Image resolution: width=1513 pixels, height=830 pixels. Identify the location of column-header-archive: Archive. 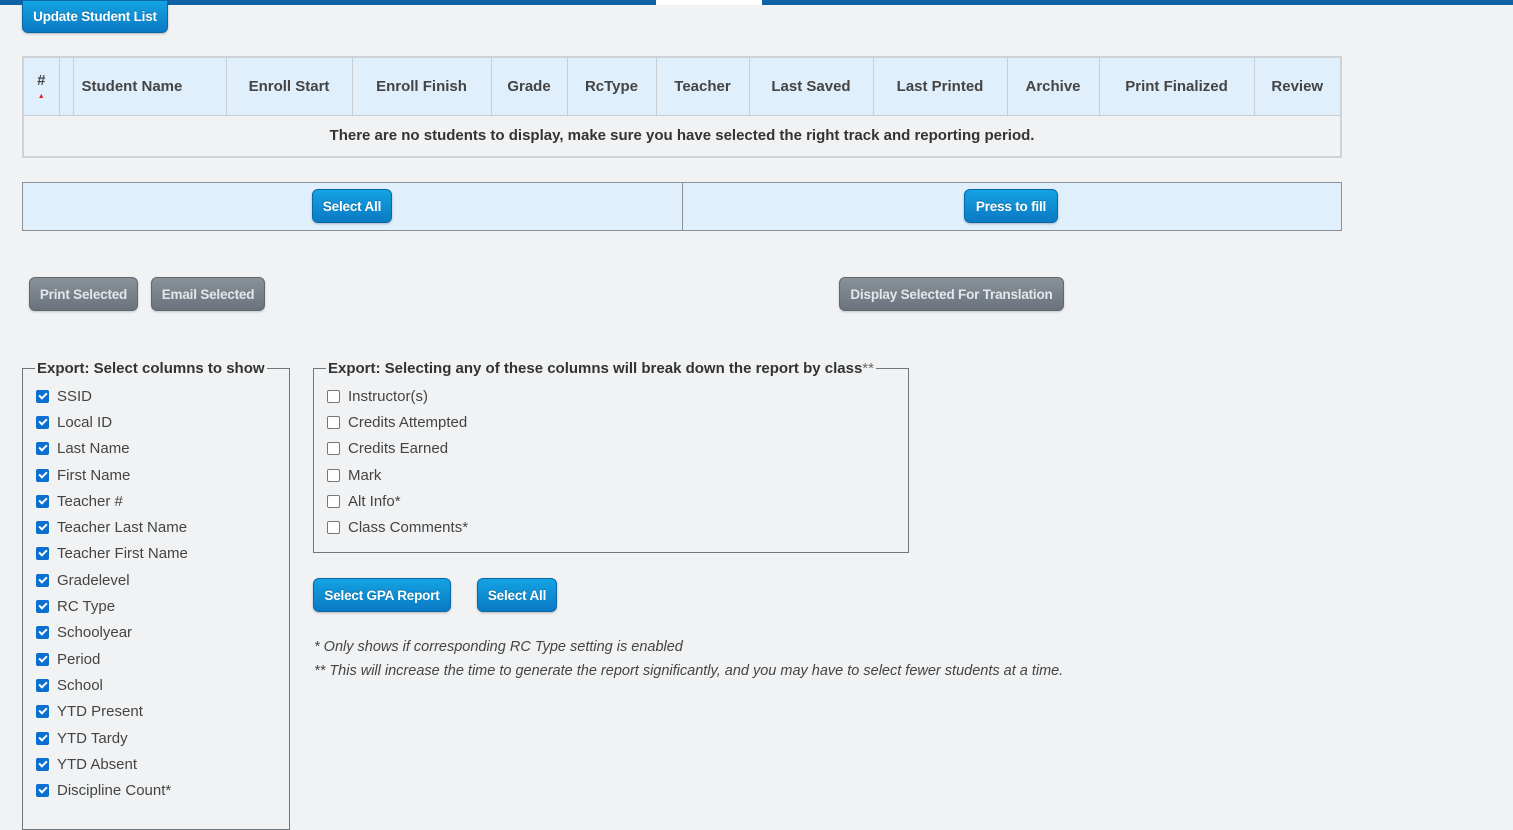
(1053, 86).